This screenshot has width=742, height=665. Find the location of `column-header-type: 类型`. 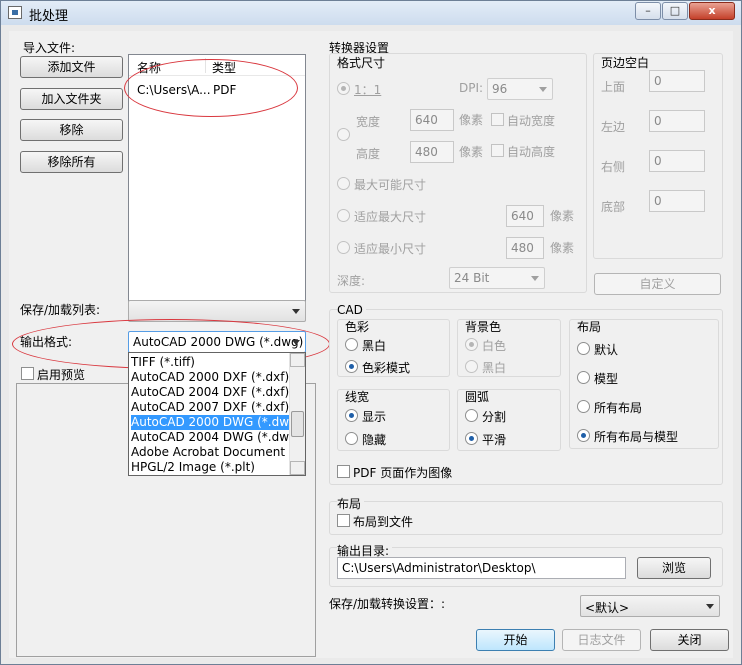

column-header-type: 类型 is located at coordinates (224, 67).